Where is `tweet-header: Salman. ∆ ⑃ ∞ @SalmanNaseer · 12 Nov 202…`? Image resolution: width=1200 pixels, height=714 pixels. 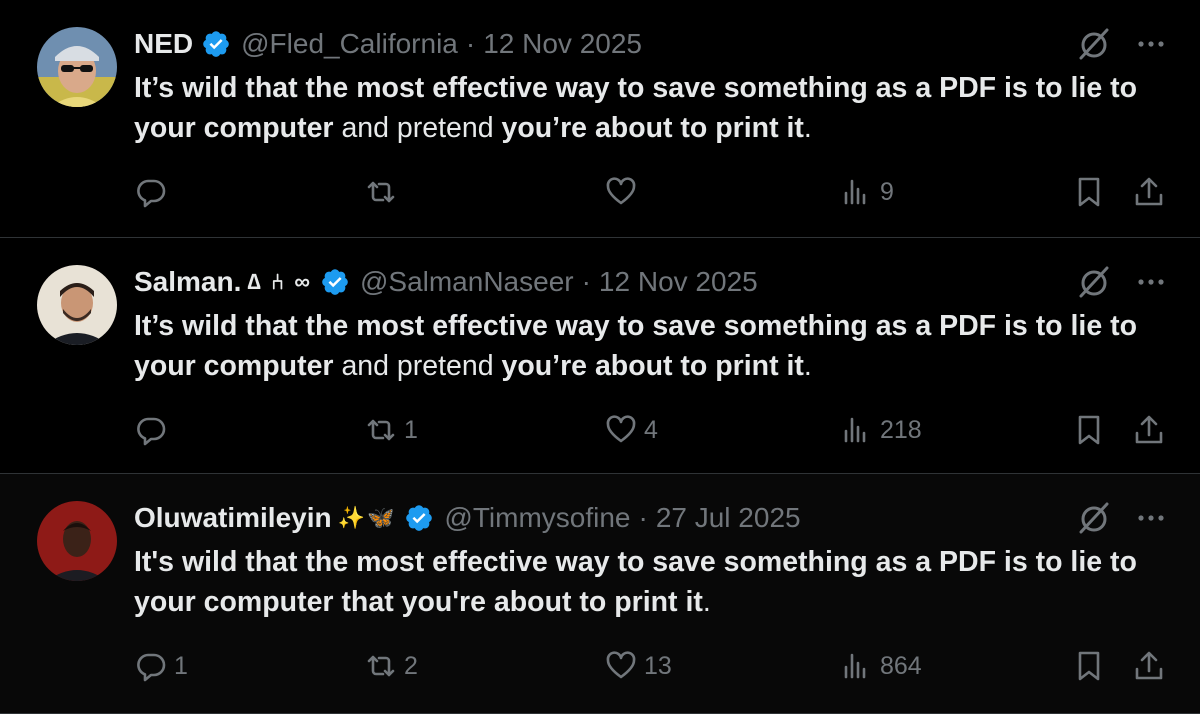
tweet-header: Salman. ∆ ⑃ ∞ @SalmanNaseer · 12 Nov 202… is located at coordinates (446, 282).